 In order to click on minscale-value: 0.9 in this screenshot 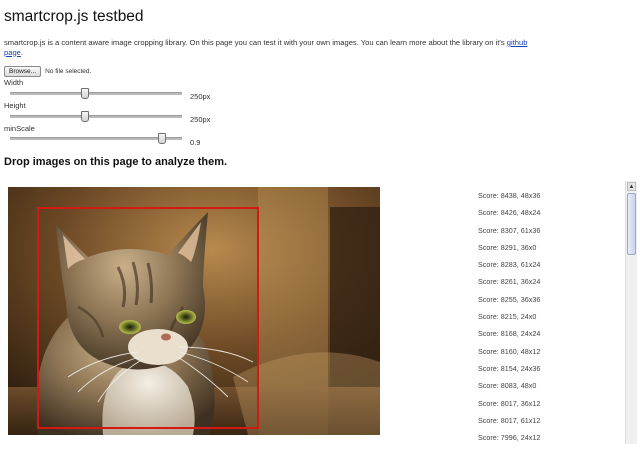, I will do `click(195, 142)`.